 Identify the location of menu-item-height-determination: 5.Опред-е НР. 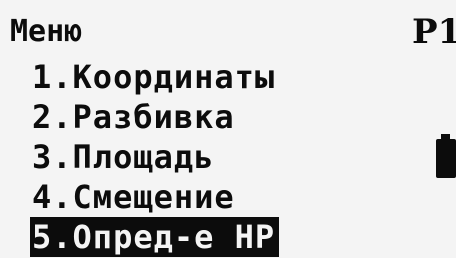
(155, 237).